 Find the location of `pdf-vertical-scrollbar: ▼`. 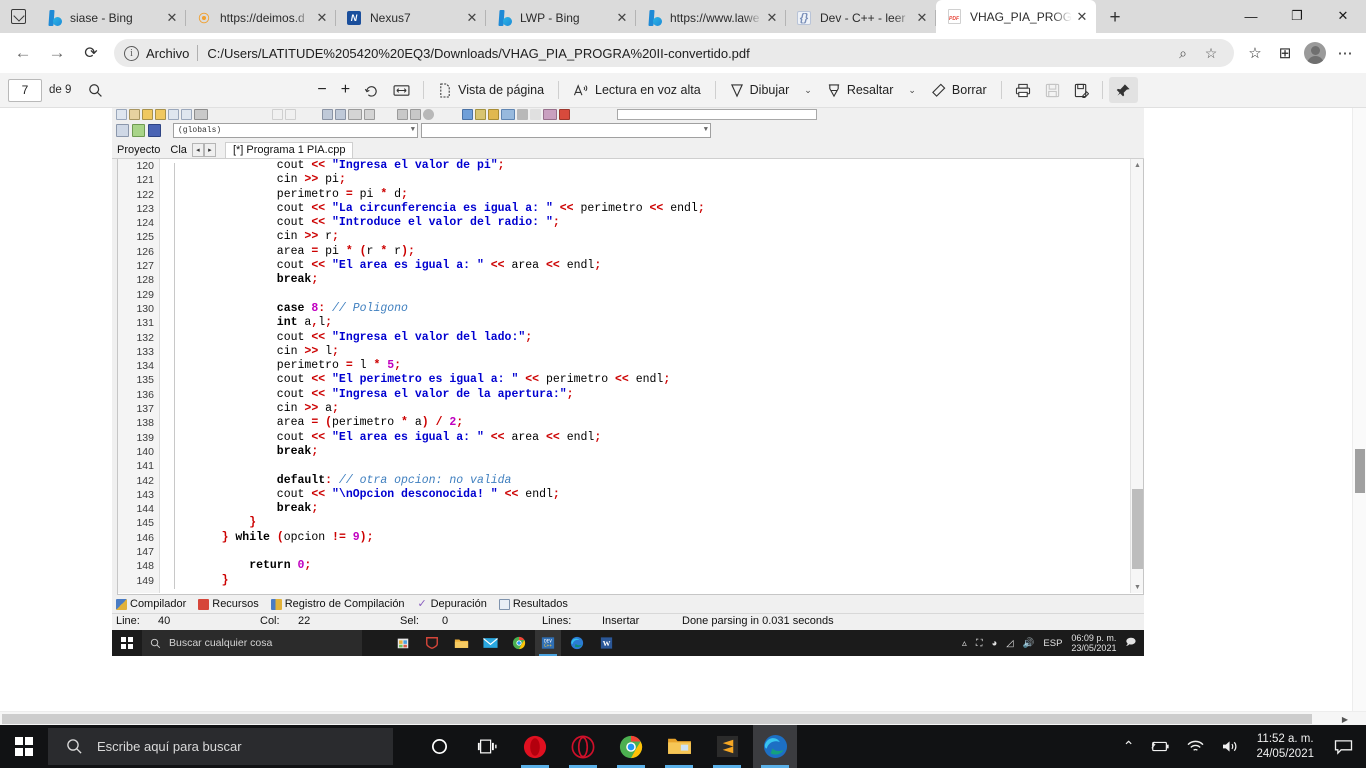

pdf-vertical-scrollbar: ▼ is located at coordinates (1359, 416).